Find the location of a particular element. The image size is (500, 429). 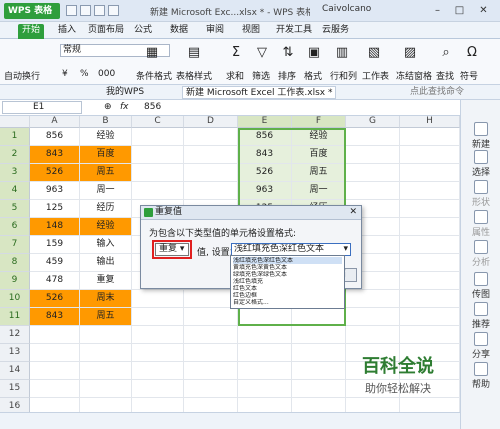

row-header: 1 is located at coordinates (15, 137).